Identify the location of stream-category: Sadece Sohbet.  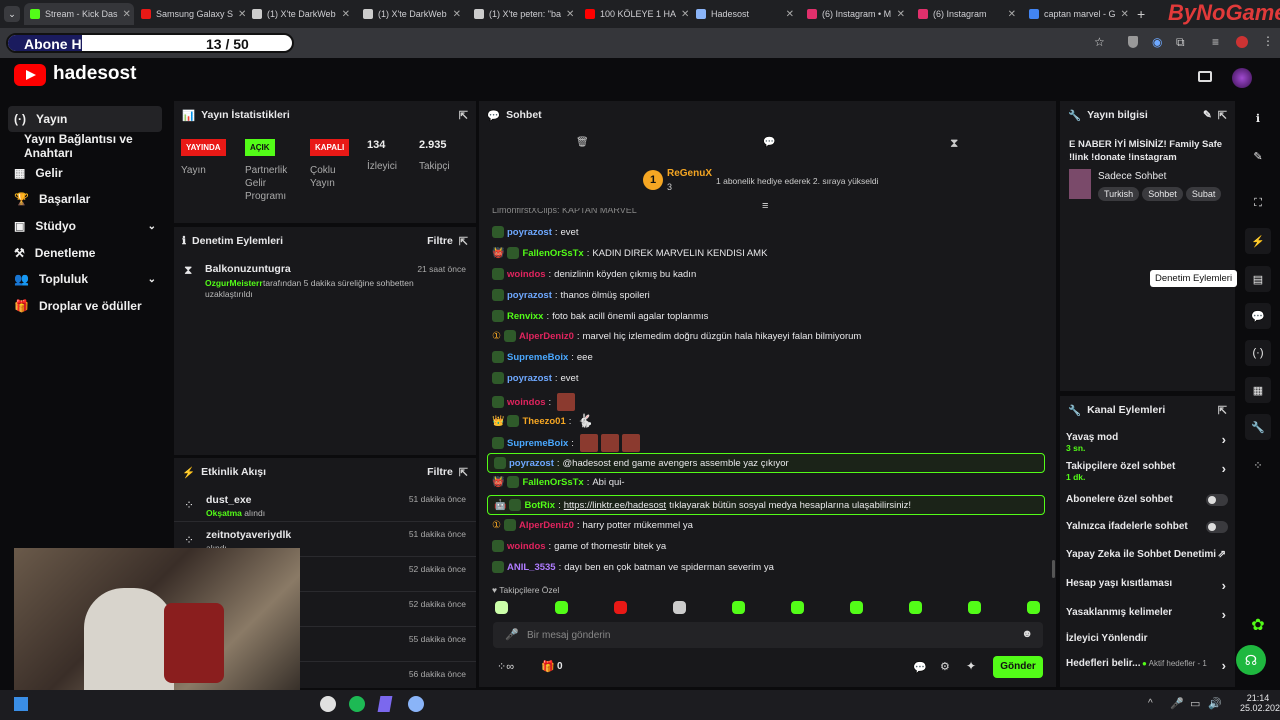
(1132, 176).